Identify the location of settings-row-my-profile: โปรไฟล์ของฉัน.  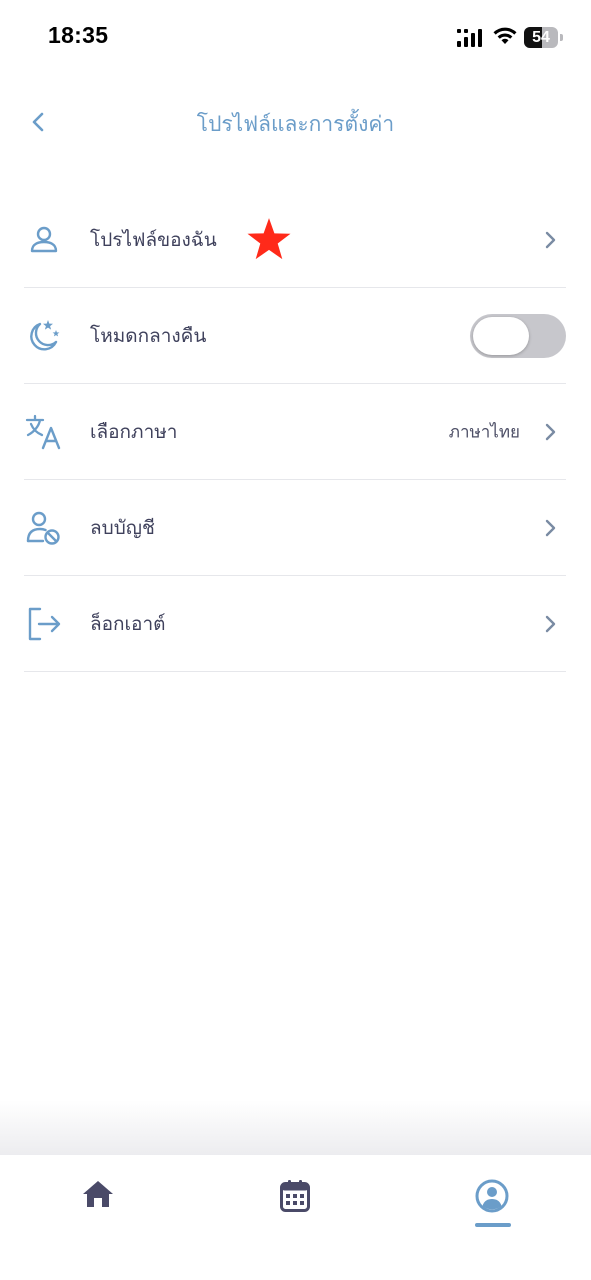
(295, 240).